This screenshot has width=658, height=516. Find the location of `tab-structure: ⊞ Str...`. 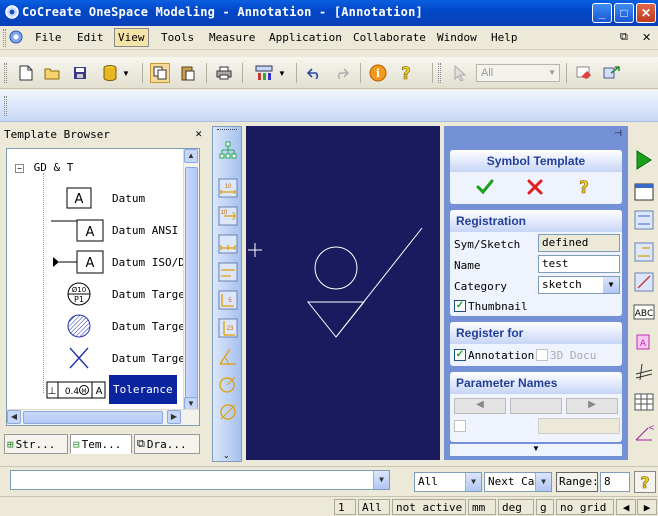

tab-structure: ⊞ Str... is located at coordinates (36, 444).